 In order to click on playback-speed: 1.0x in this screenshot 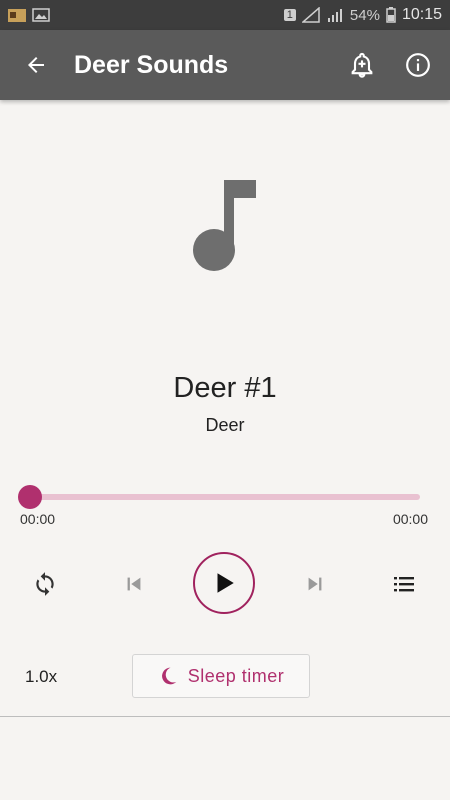, I will do `click(41, 677)`.